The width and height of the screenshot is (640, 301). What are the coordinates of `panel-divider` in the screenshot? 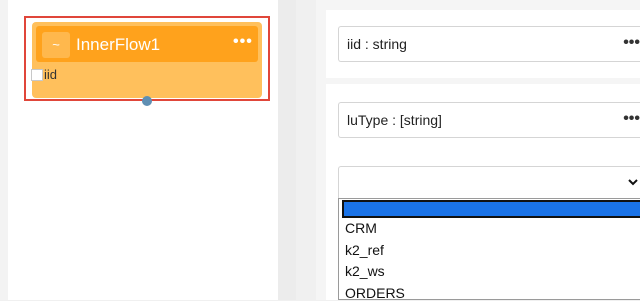 It's located at (287, 150).